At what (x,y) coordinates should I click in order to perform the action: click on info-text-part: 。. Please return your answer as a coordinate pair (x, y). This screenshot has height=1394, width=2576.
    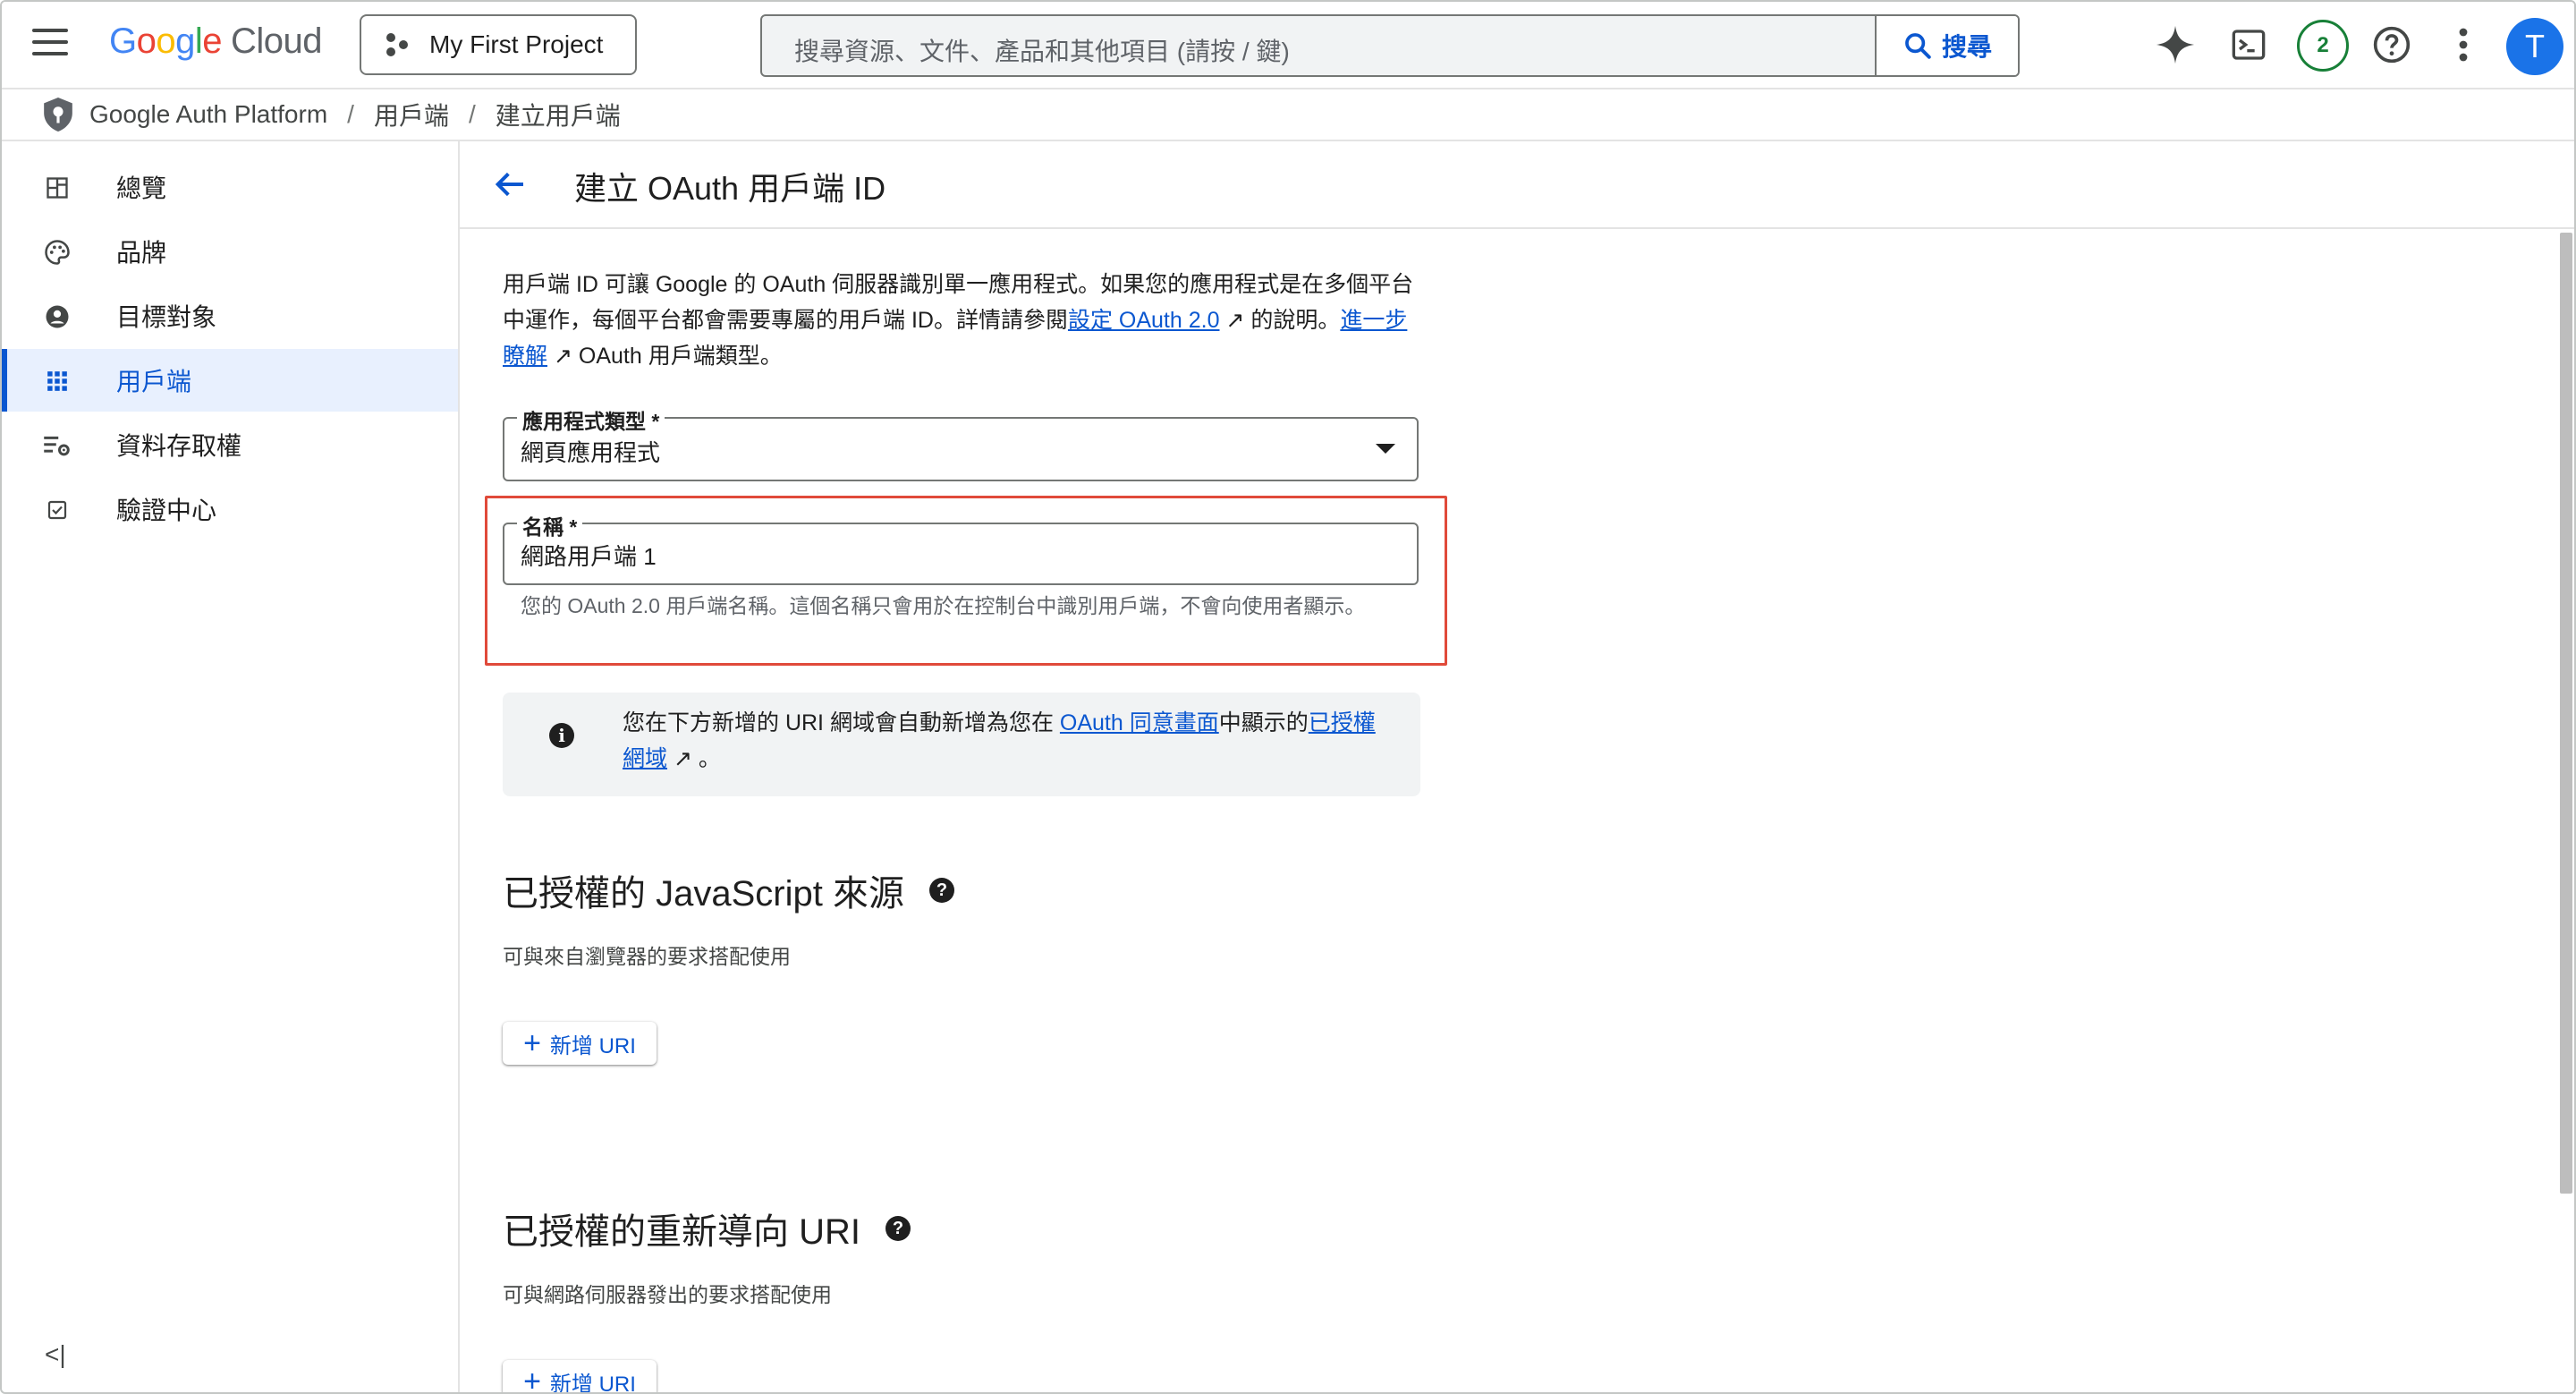
    Looking at the image, I should click on (706, 758).